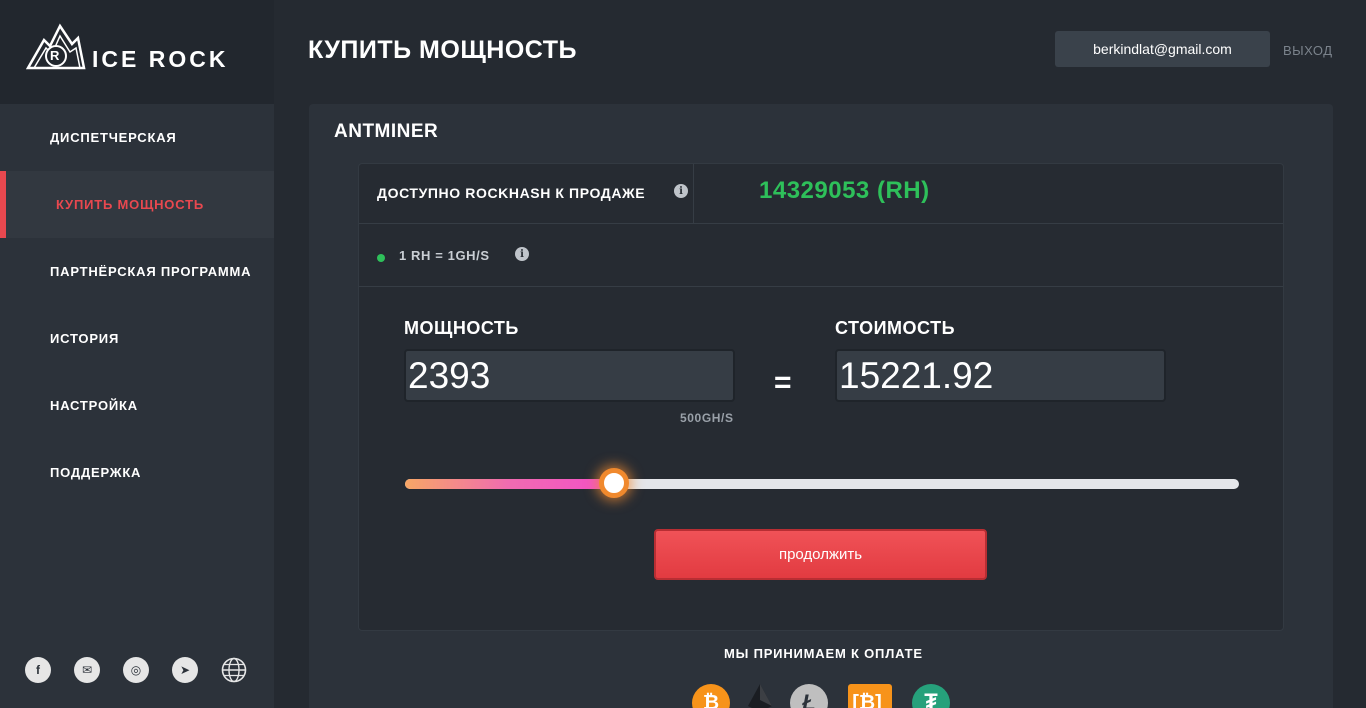 The height and width of the screenshot is (708, 1366). What do you see at coordinates (87, 670) in the screenshot?
I see `mail-icon: ✉` at bounding box center [87, 670].